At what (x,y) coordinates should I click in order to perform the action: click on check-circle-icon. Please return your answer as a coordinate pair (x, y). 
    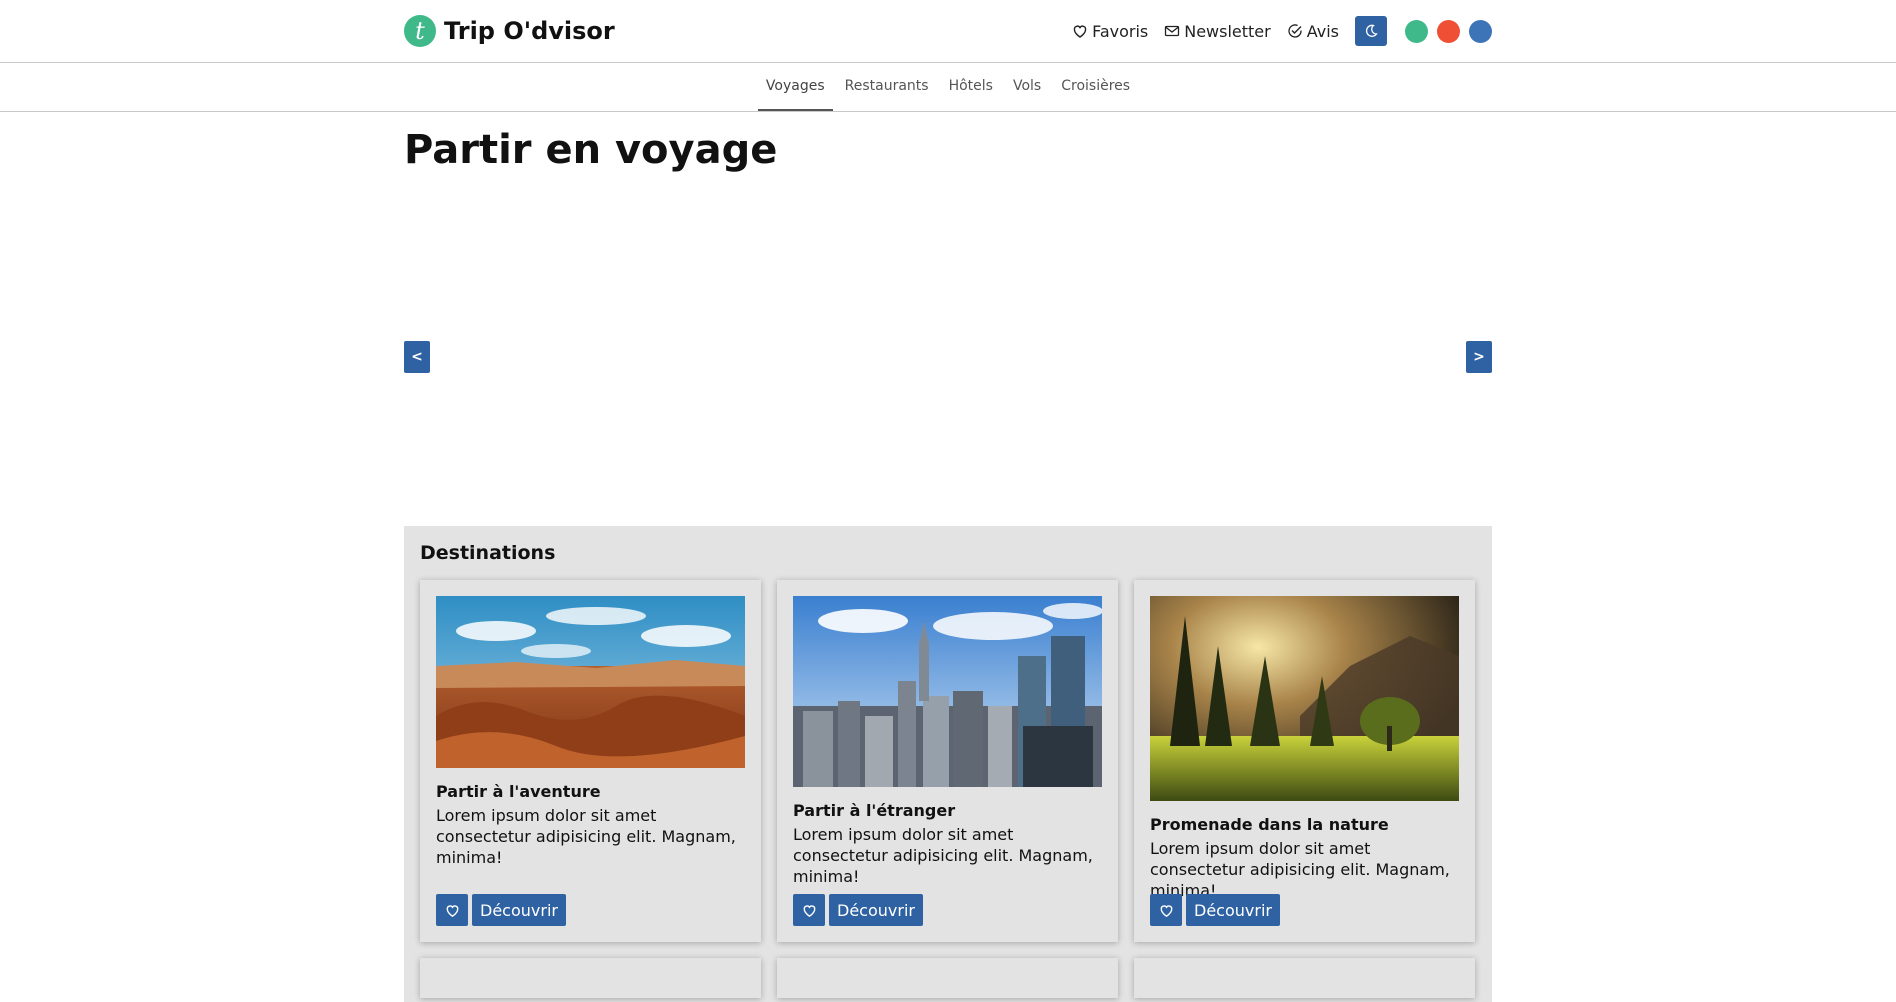
    Looking at the image, I should click on (1295, 31).